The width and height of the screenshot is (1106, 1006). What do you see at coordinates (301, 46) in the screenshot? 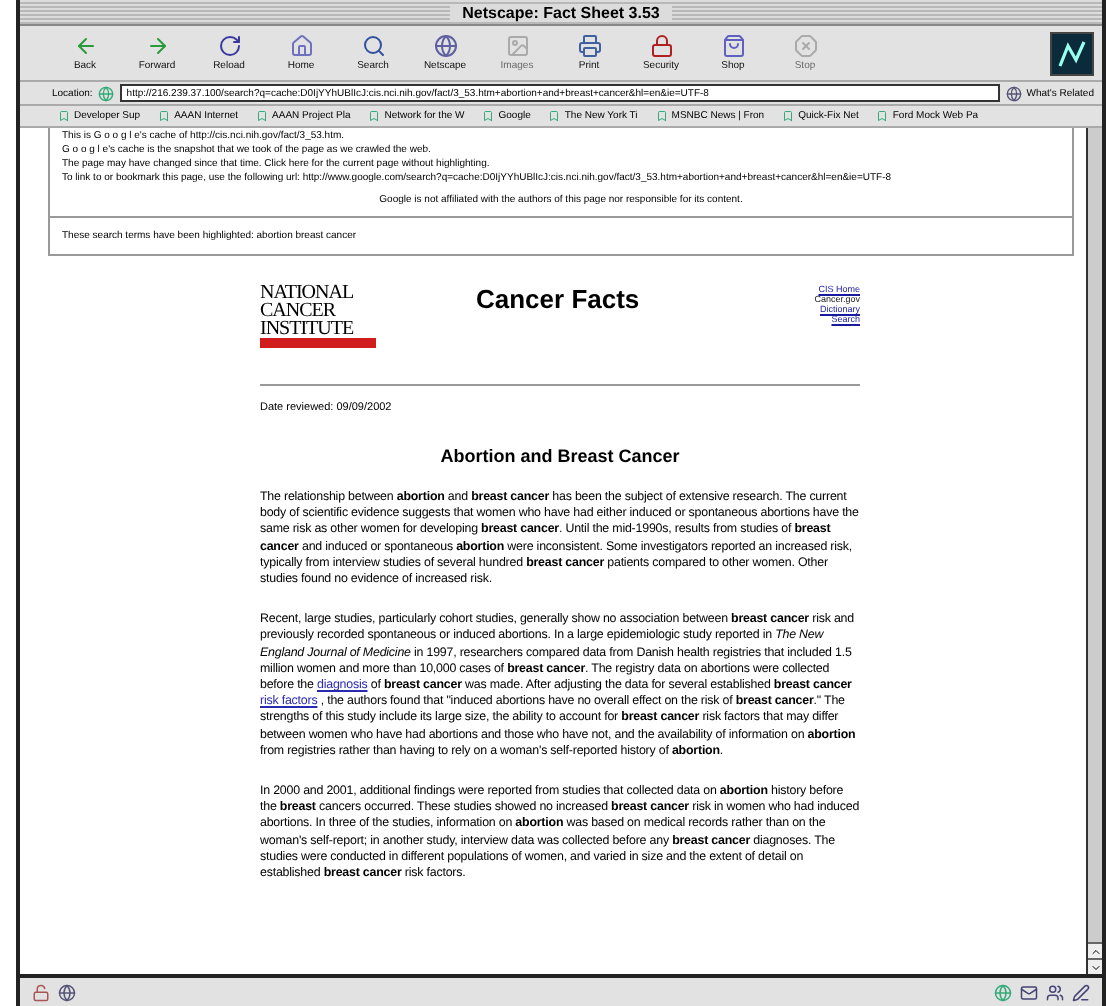
I see `home-icon` at bounding box center [301, 46].